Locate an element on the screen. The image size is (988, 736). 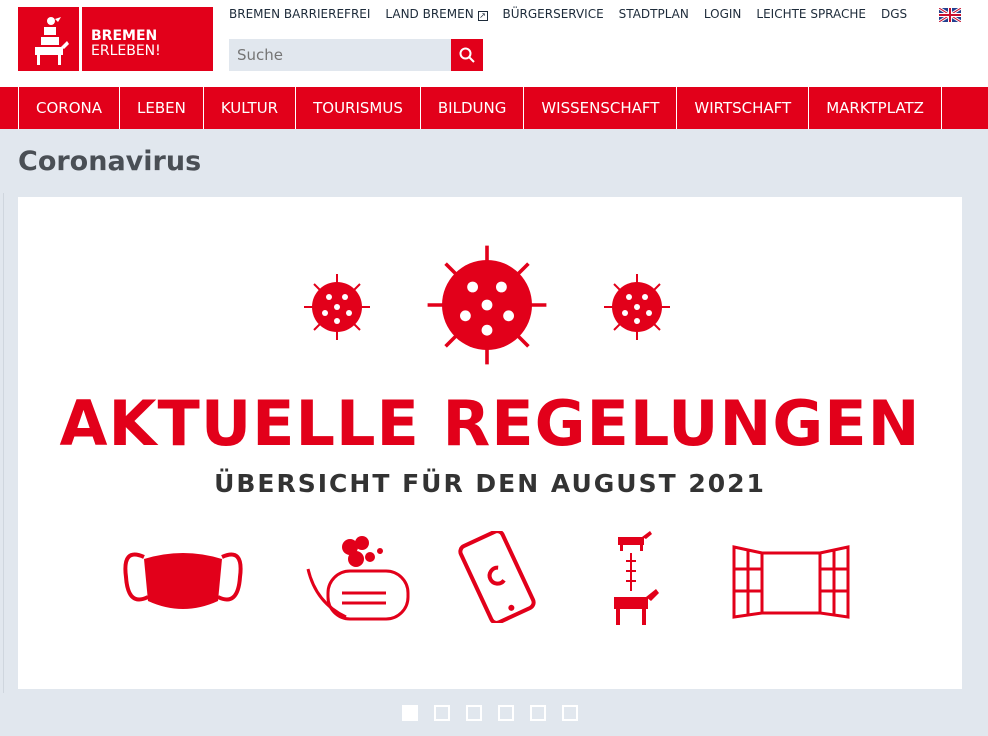
slider-pagination is located at coordinates (490, 713).